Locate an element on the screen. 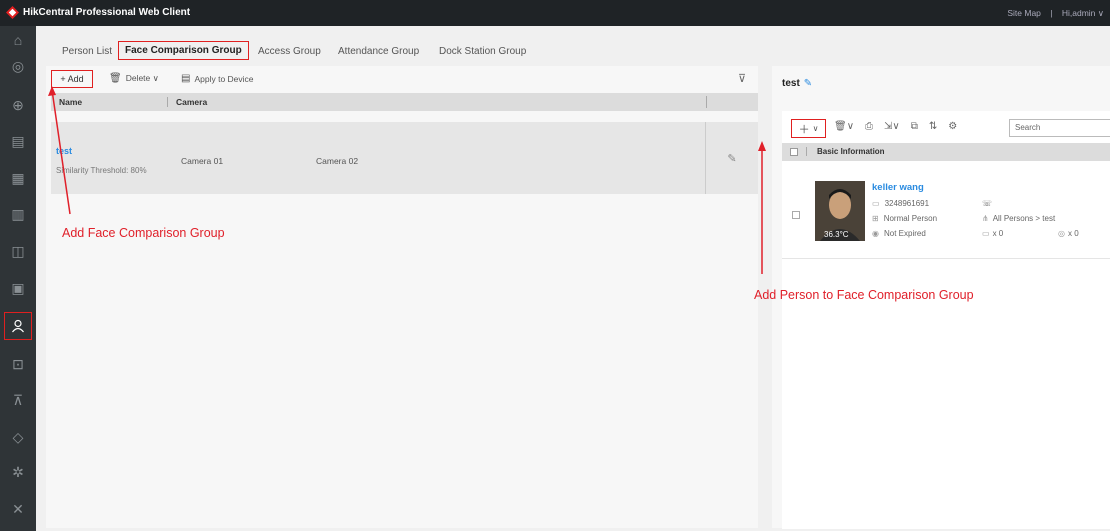 This screenshot has height=531, width=1110. report-icon: ▥ is located at coordinates (18, 214).